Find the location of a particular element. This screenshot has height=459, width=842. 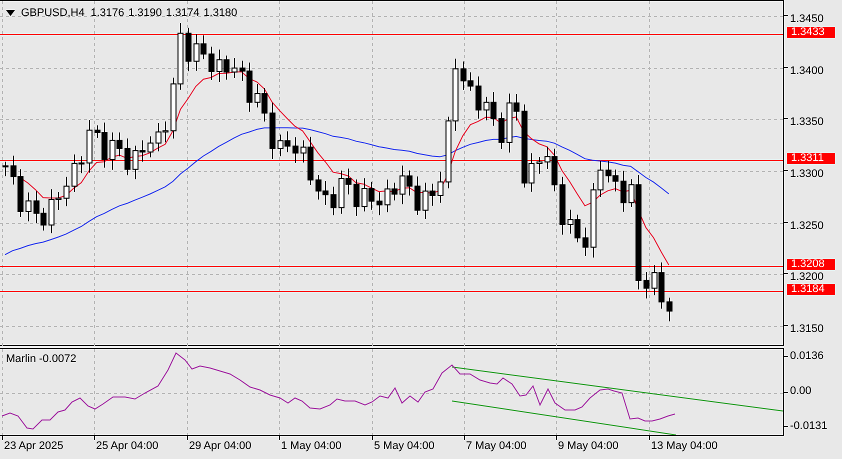

indicator-axis-label: 0.00 is located at coordinates (801, 391).